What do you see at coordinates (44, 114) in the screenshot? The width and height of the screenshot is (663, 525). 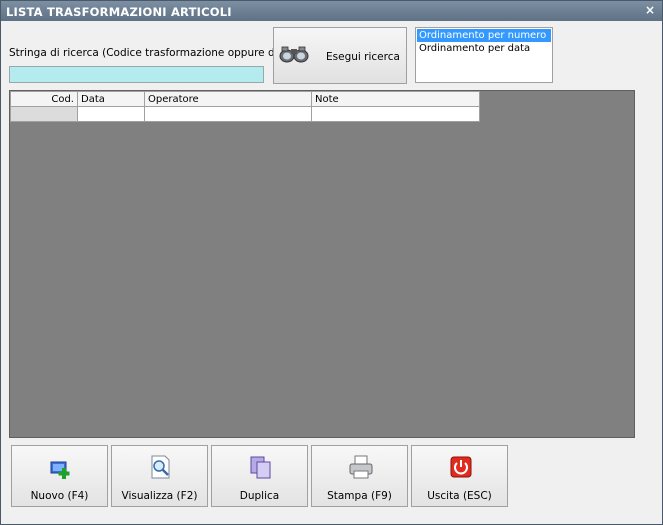 I see `cell-cod` at bounding box center [44, 114].